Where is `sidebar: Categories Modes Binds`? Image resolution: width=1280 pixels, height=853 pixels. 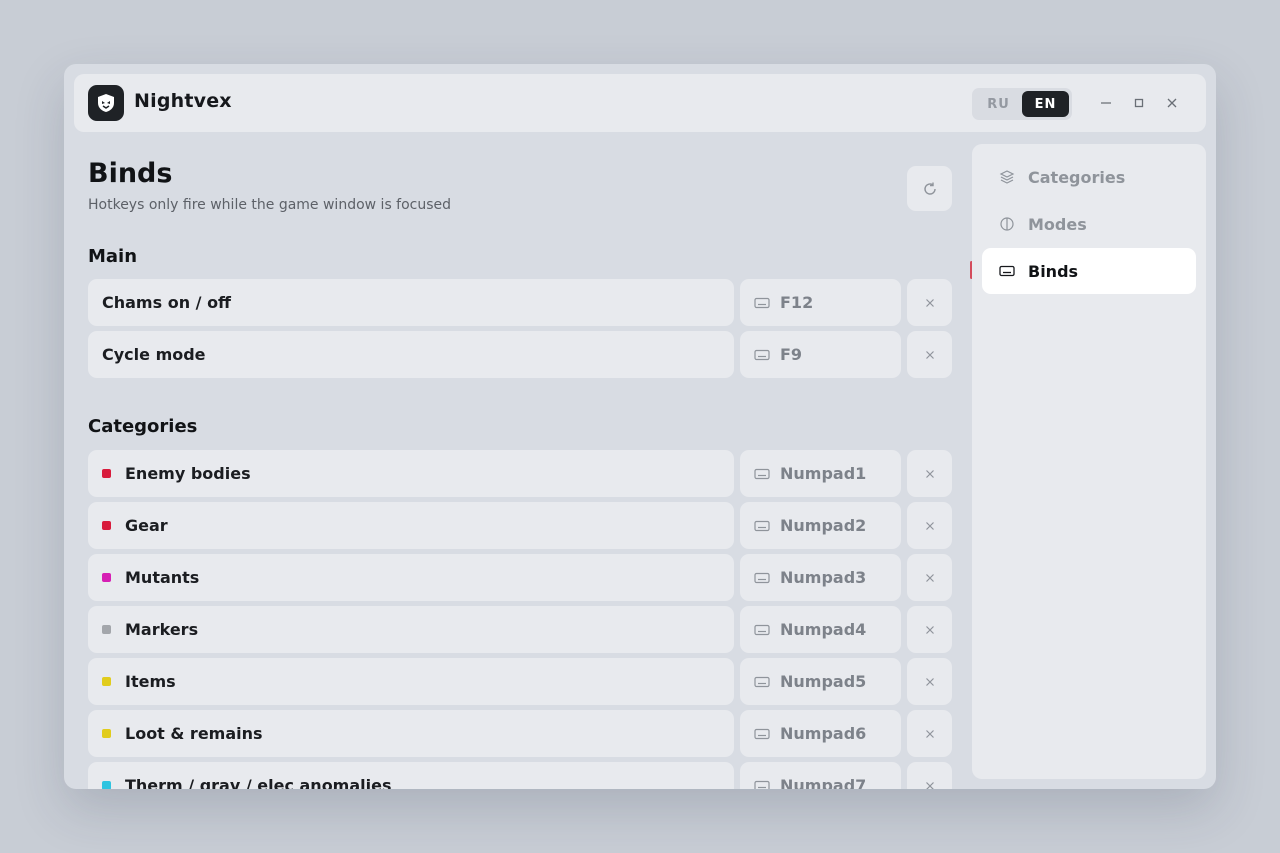
sidebar: Categories Modes Binds is located at coordinates (1089, 461).